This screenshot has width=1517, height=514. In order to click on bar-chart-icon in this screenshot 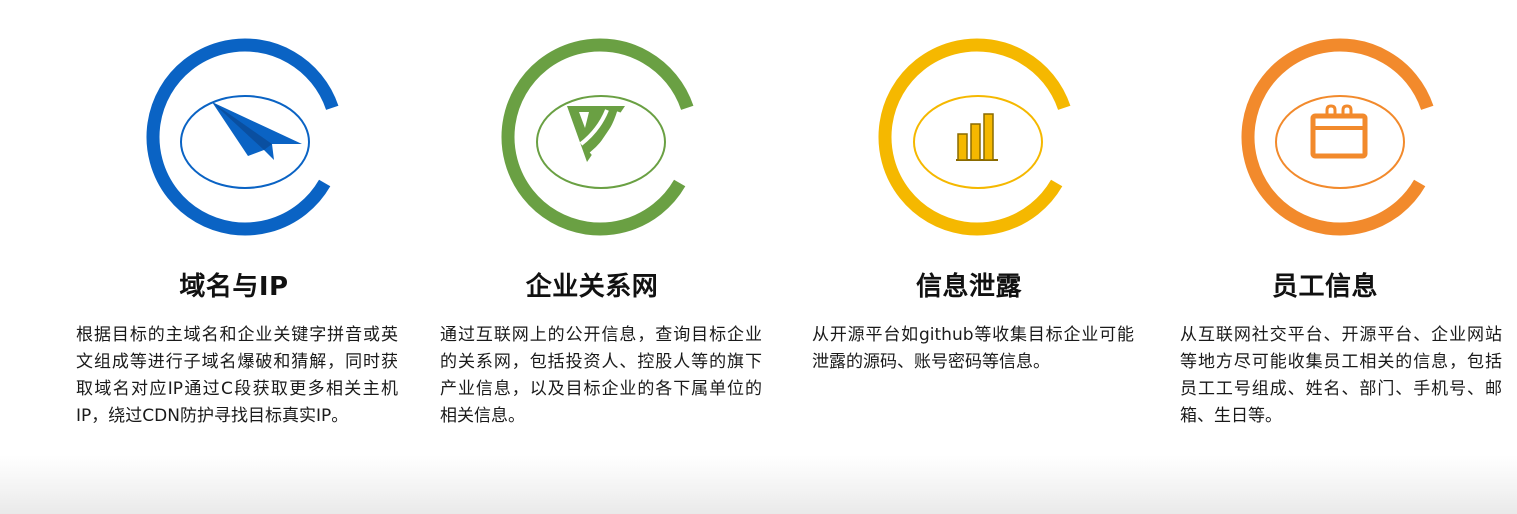, I will do `click(977, 137)`.